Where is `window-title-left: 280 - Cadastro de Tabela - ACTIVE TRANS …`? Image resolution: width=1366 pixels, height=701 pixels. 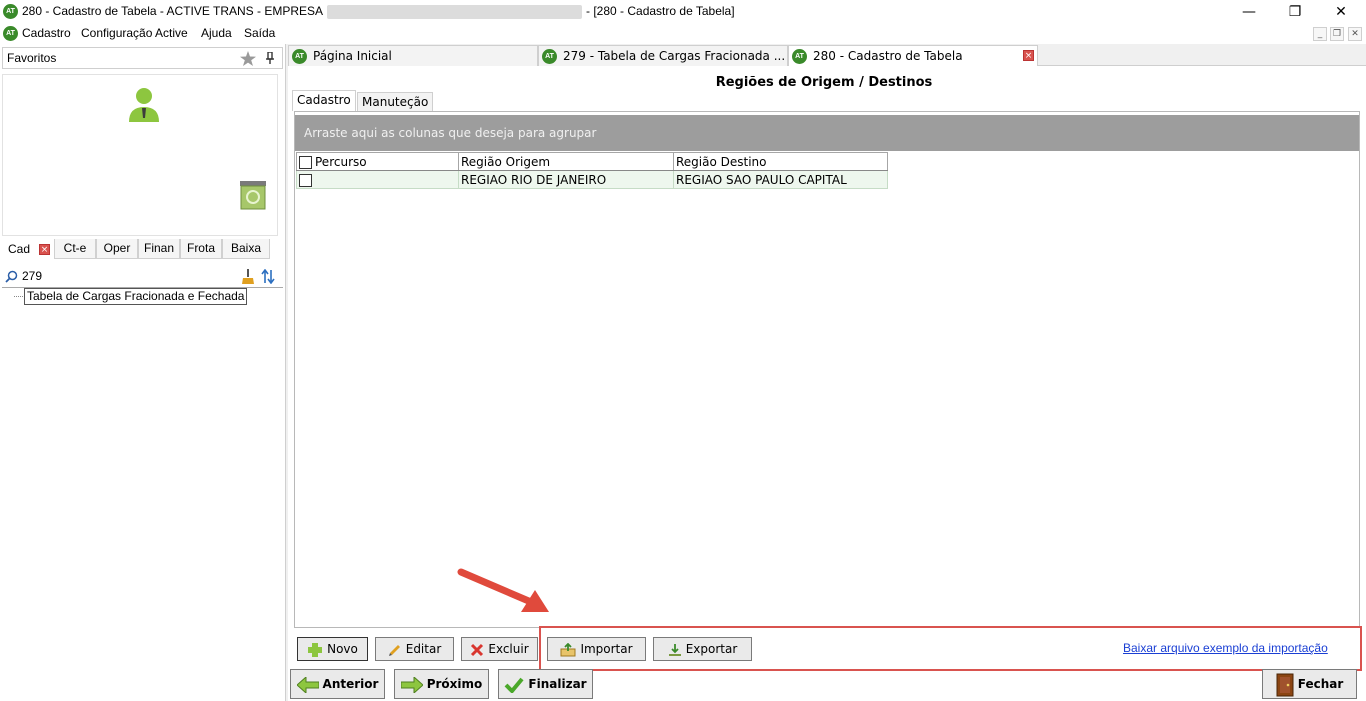
window-title-left: 280 - Cadastro de Tabela - ACTIVE TRANS … is located at coordinates (173, 11).